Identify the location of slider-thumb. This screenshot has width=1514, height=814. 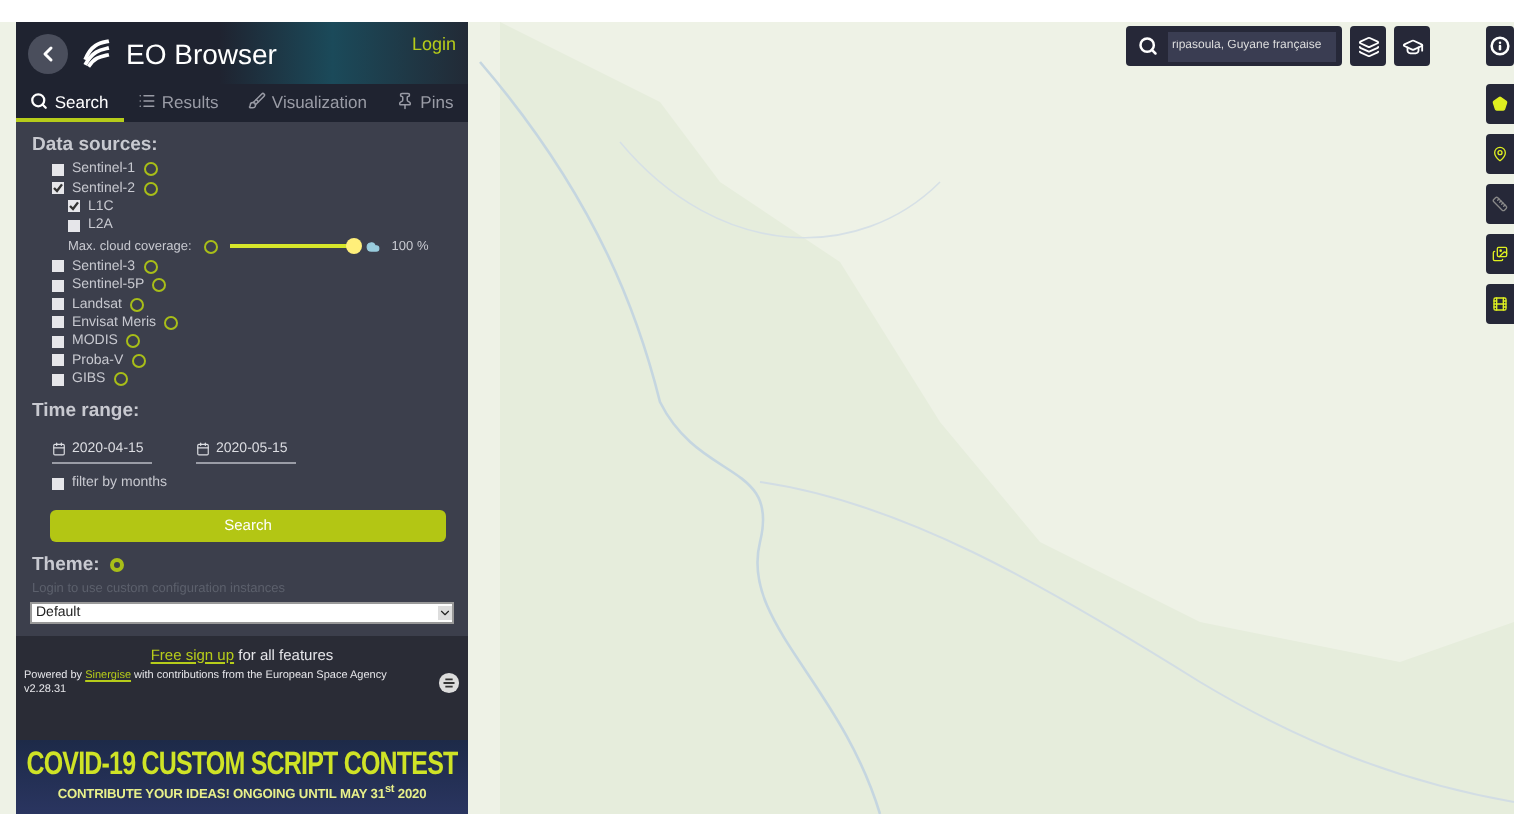
(353, 246).